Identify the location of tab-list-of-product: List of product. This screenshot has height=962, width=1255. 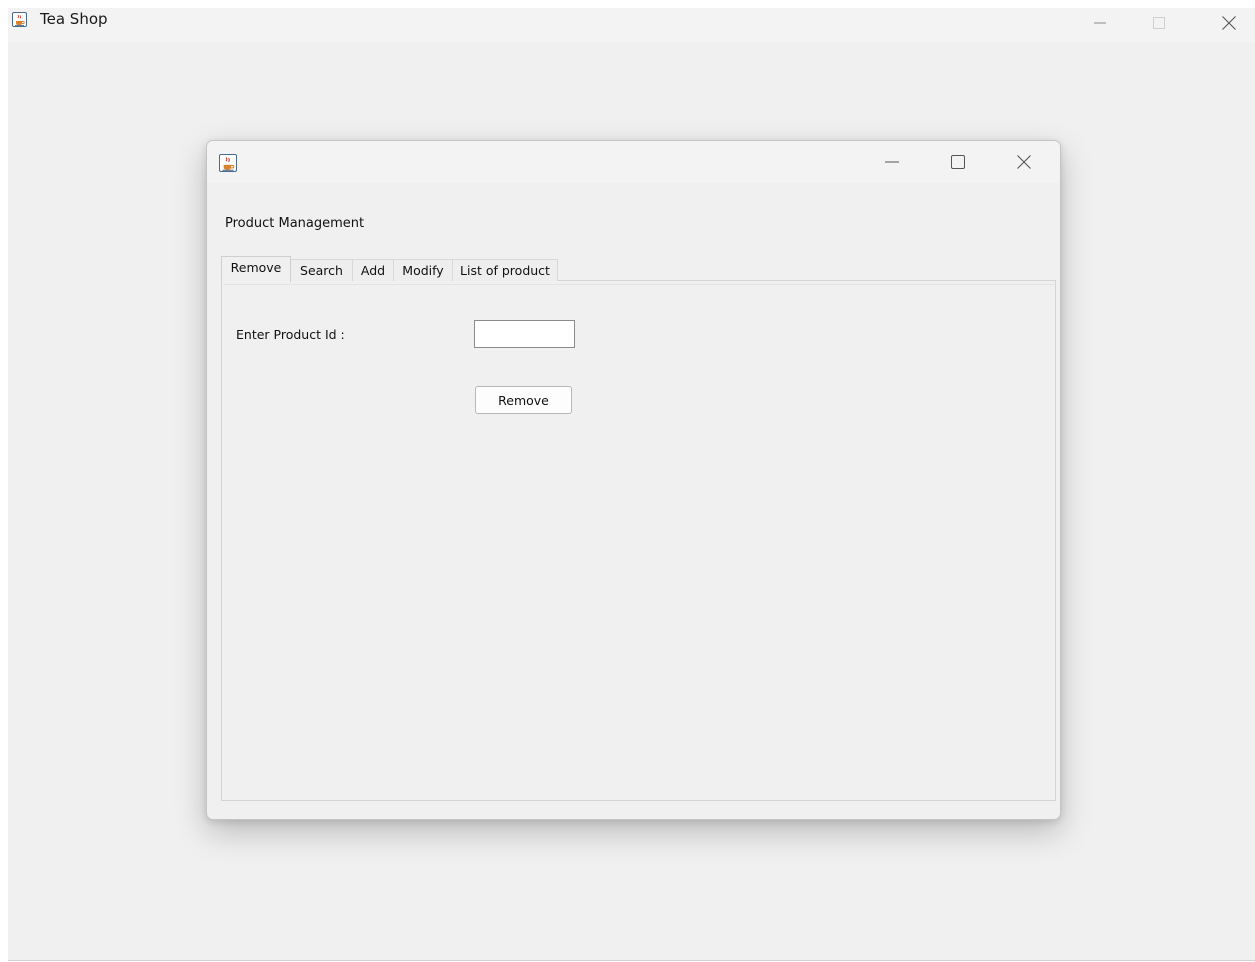
(505, 270).